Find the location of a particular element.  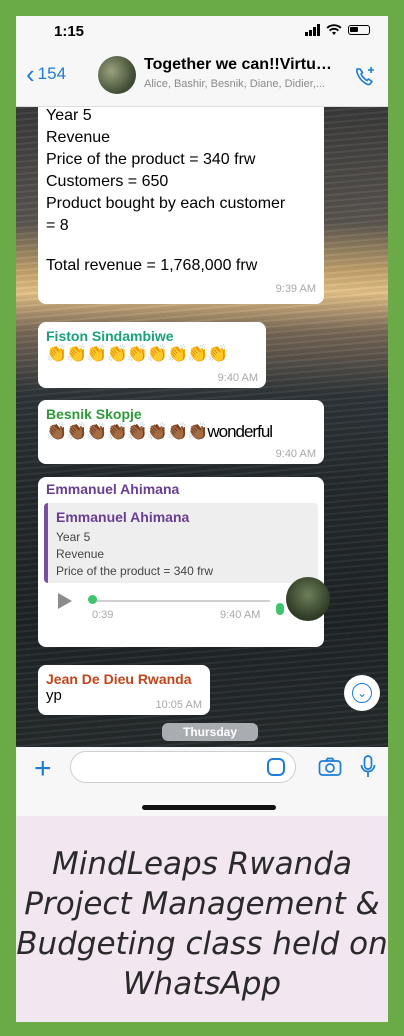

message-text: 👏👏👏👏👏👏👏👏👏 is located at coordinates (137, 353).